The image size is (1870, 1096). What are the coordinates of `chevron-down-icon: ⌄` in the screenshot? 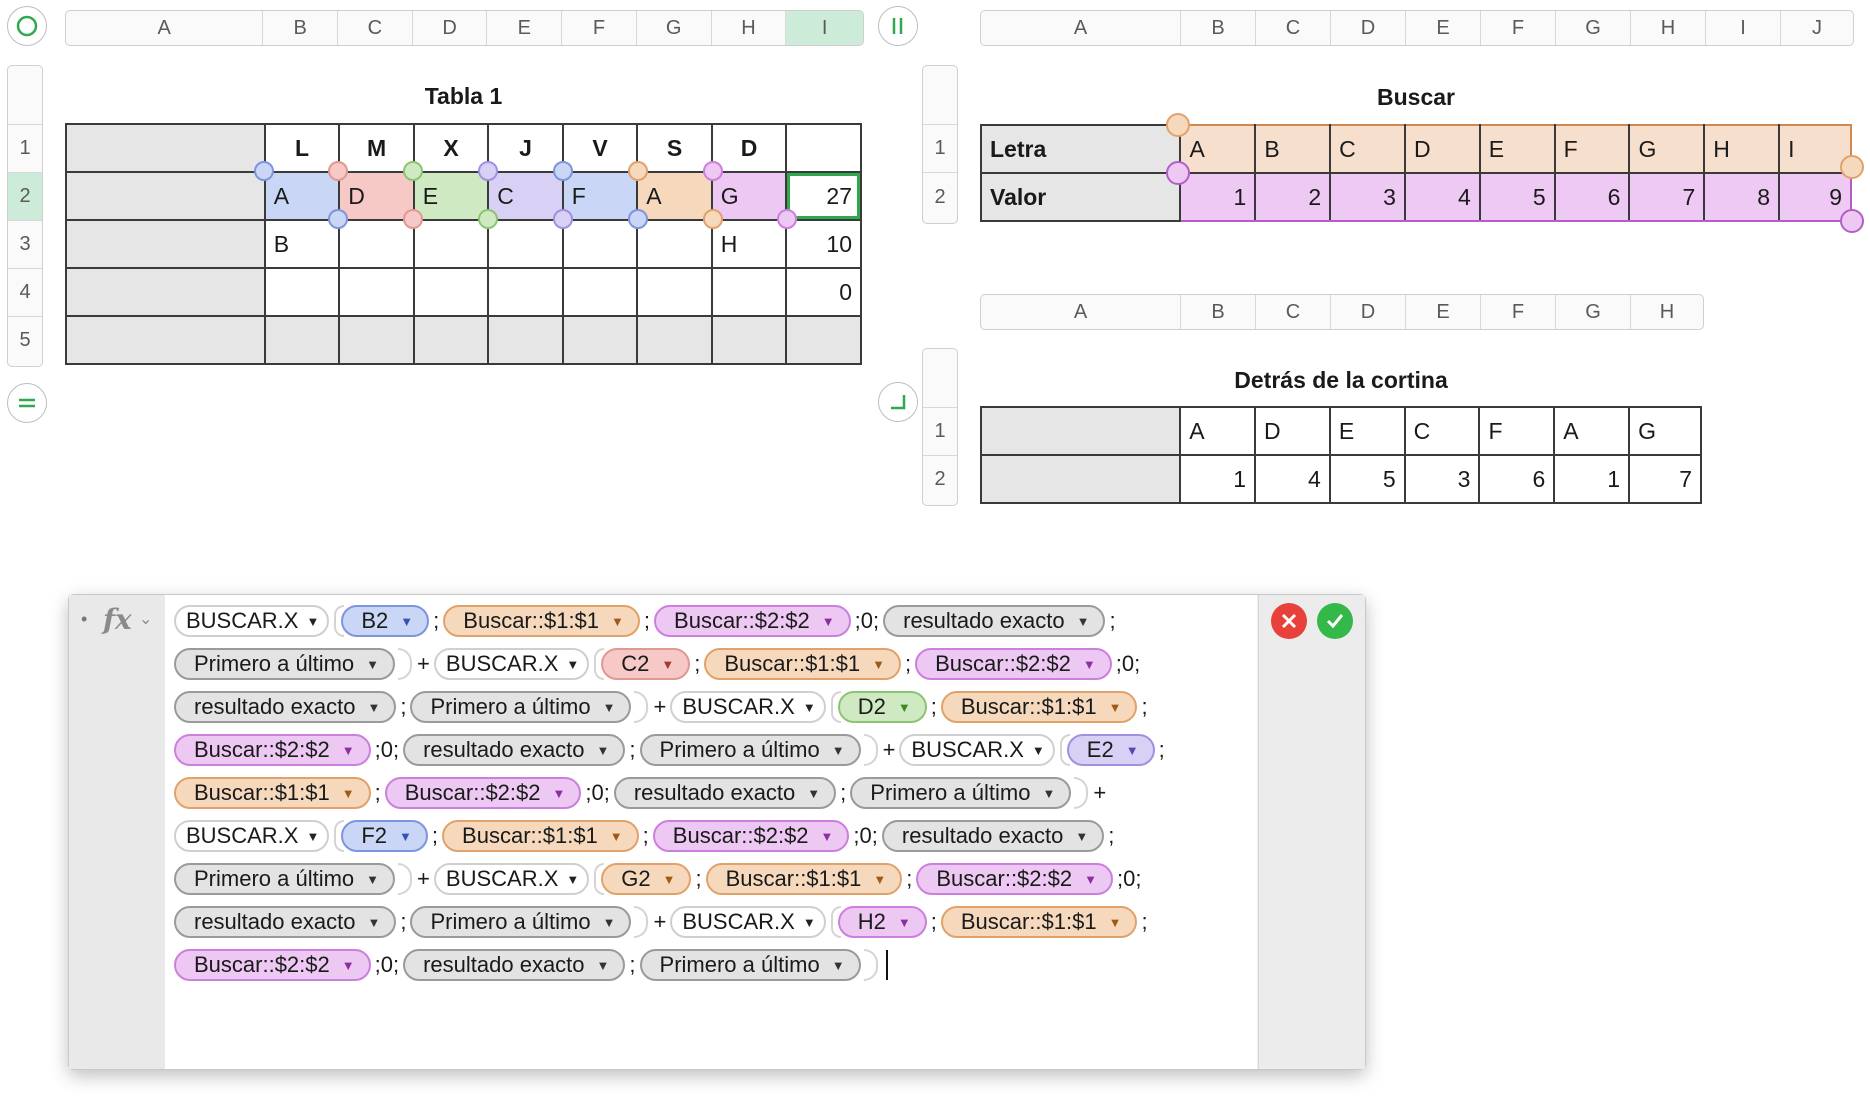 It's located at (145, 619).